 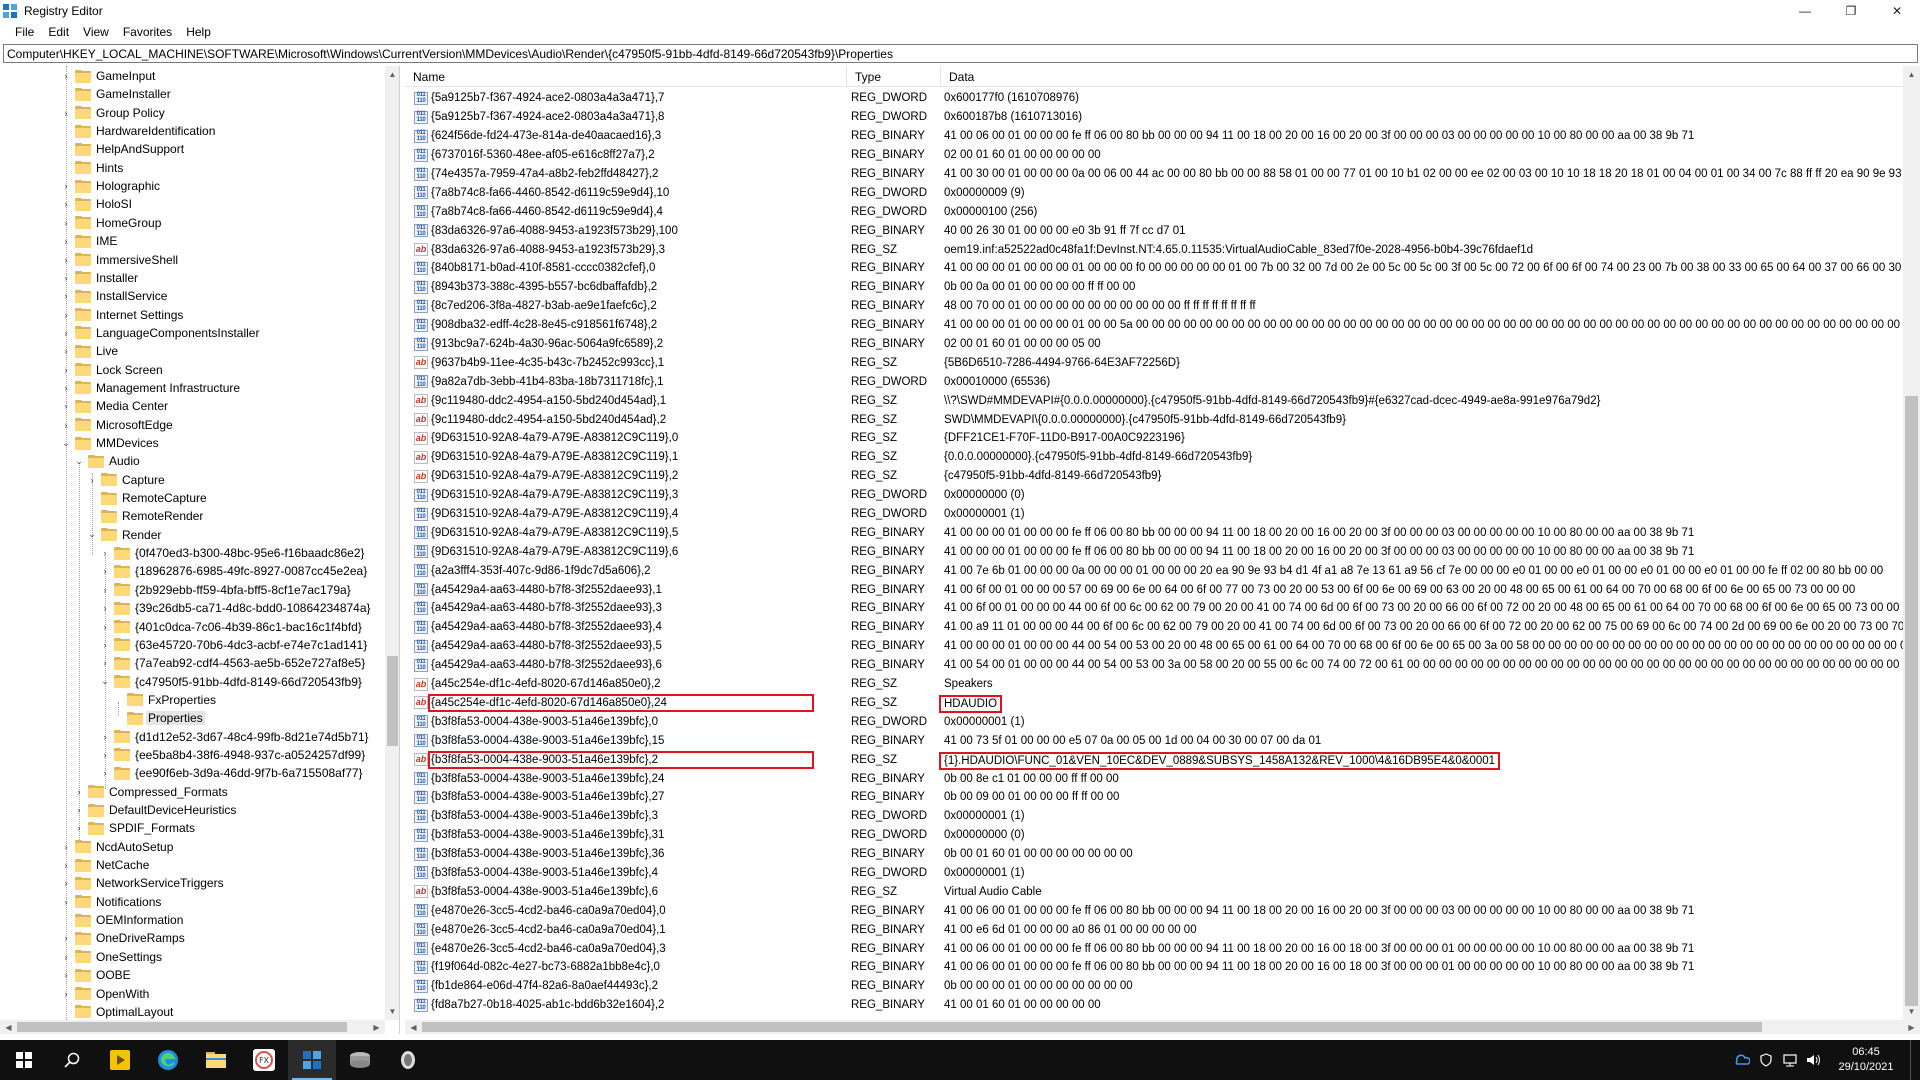 I want to click on values-horizontal-scrollbar: ◀ ▶, so click(x=1162, y=1027).